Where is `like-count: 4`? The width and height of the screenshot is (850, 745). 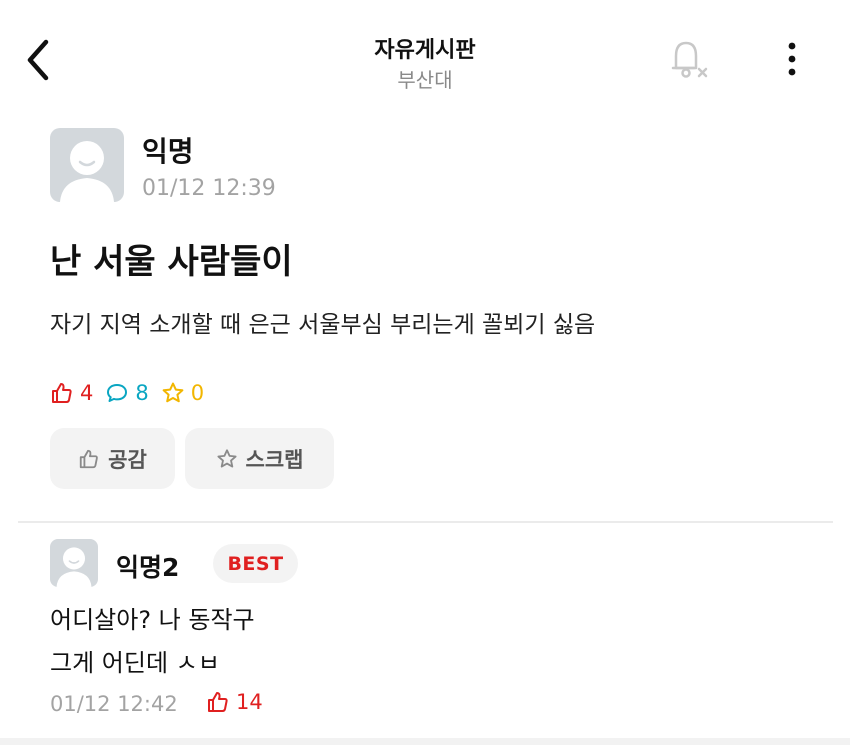
like-count: 4 is located at coordinates (71, 393).